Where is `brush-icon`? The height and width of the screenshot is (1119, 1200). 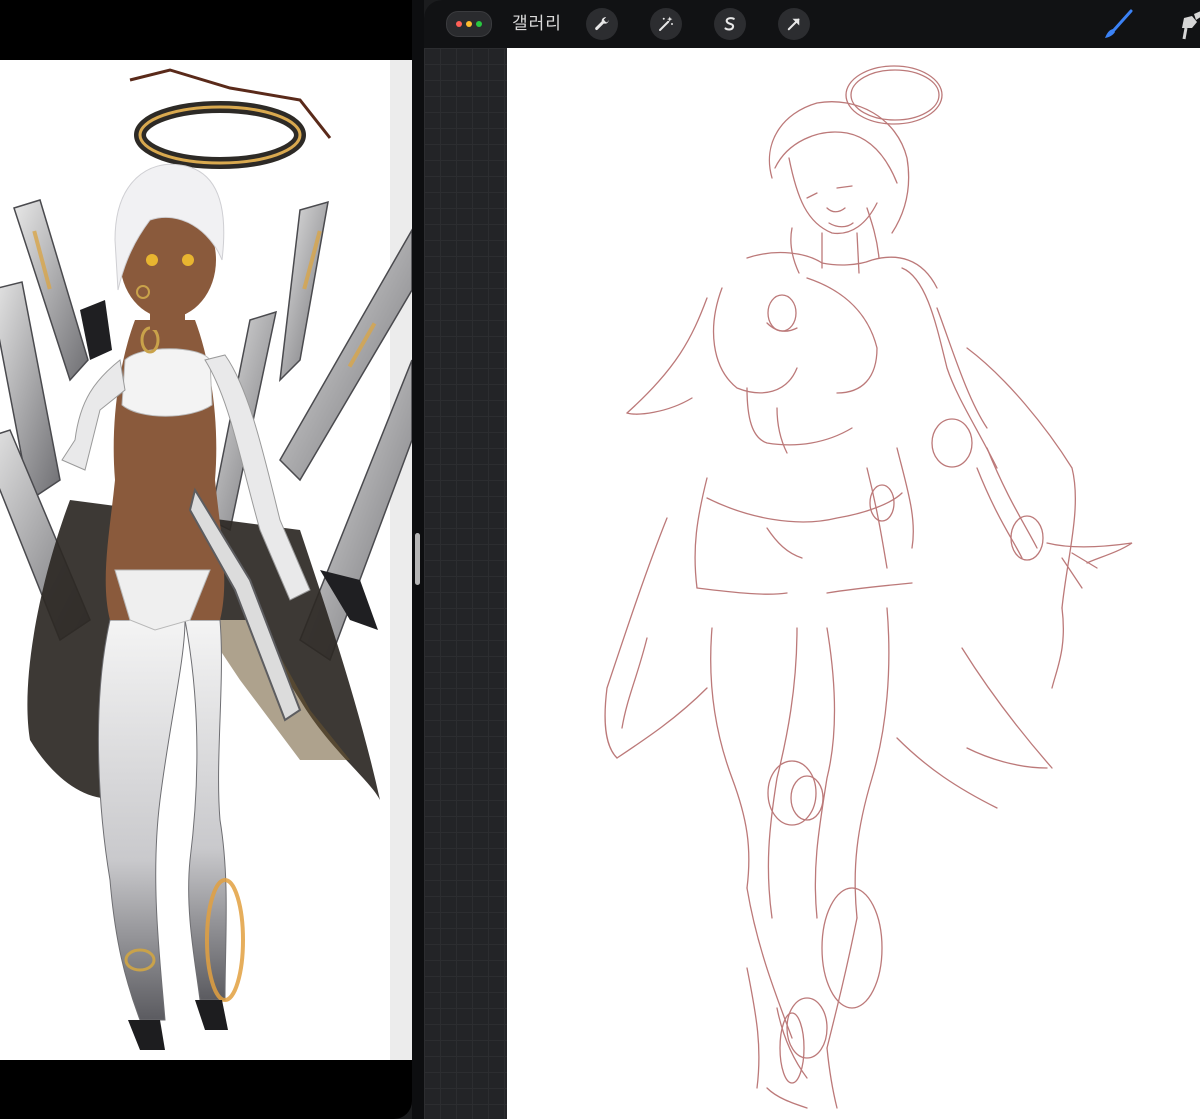 brush-icon is located at coordinates (1119, 23).